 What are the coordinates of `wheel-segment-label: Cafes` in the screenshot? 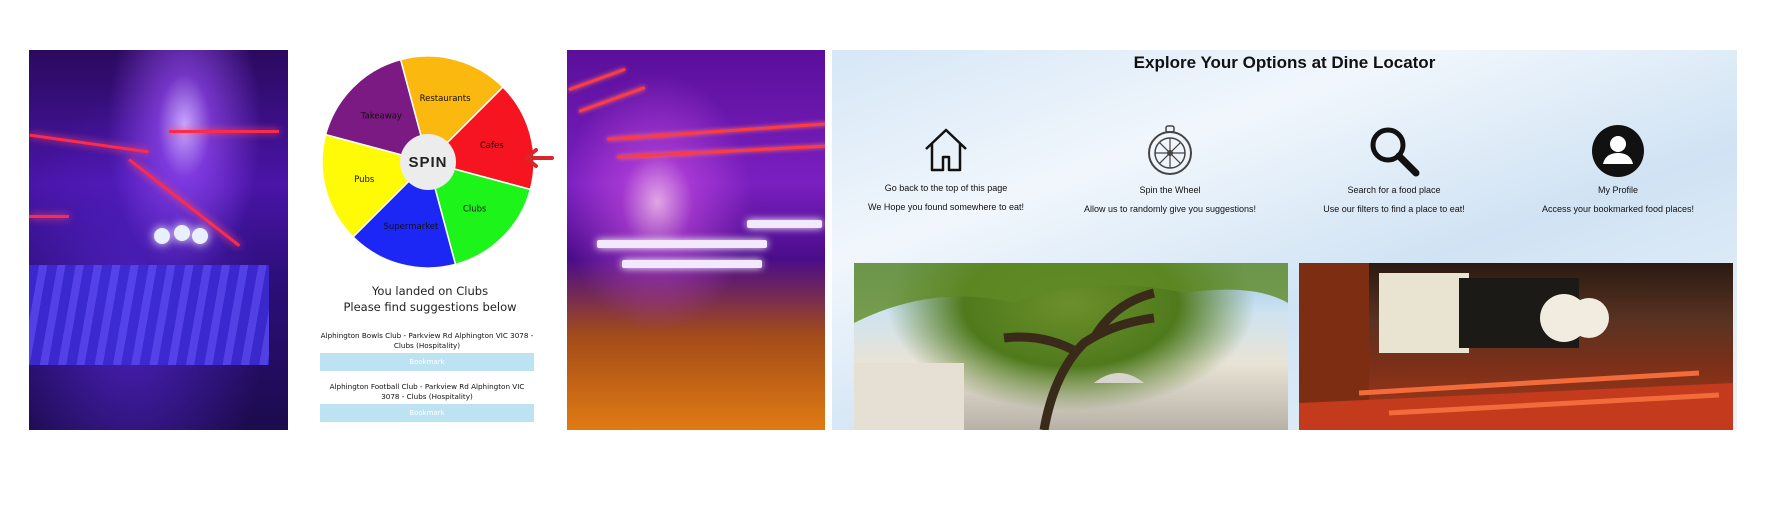 It's located at (492, 146).